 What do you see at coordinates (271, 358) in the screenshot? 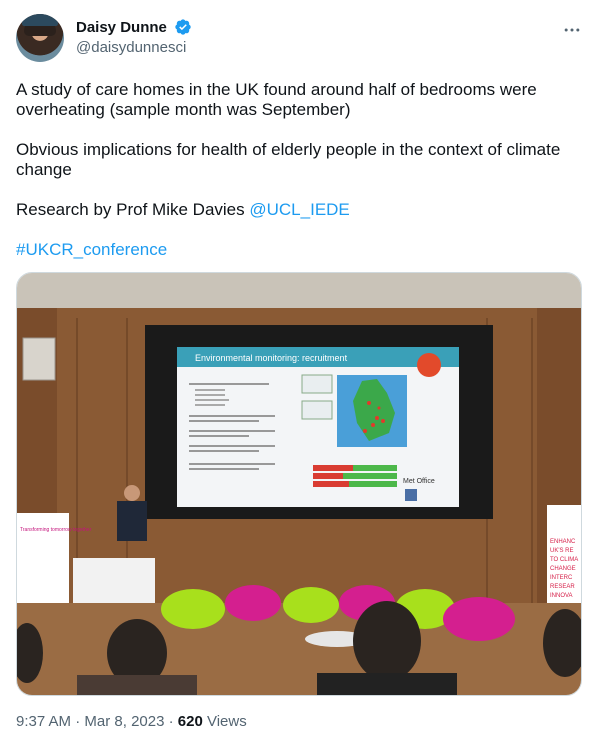
I see `slide-title: Environmental monitoring: recruitment` at bounding box center [271, 358].